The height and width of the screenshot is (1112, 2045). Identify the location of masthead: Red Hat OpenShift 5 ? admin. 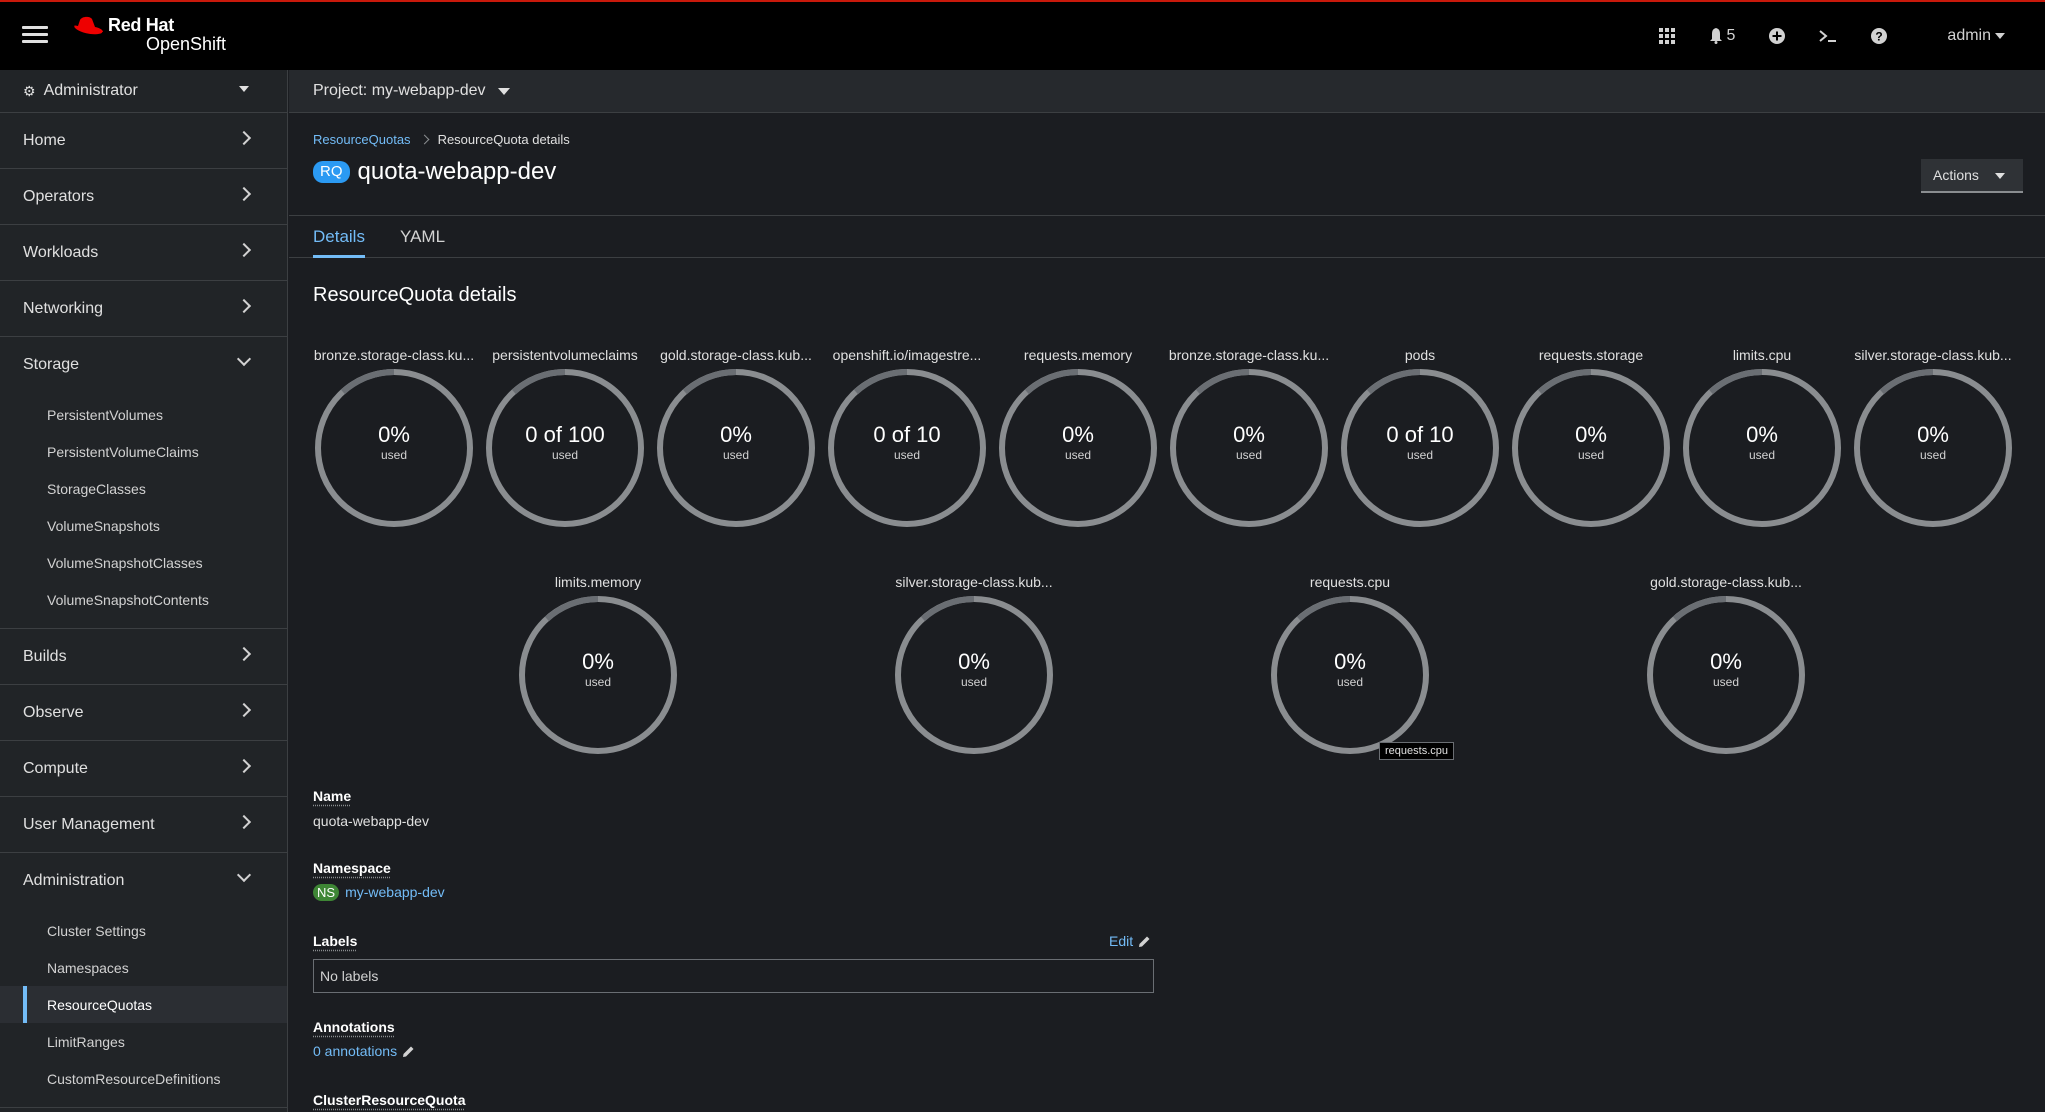
(1022, 35).